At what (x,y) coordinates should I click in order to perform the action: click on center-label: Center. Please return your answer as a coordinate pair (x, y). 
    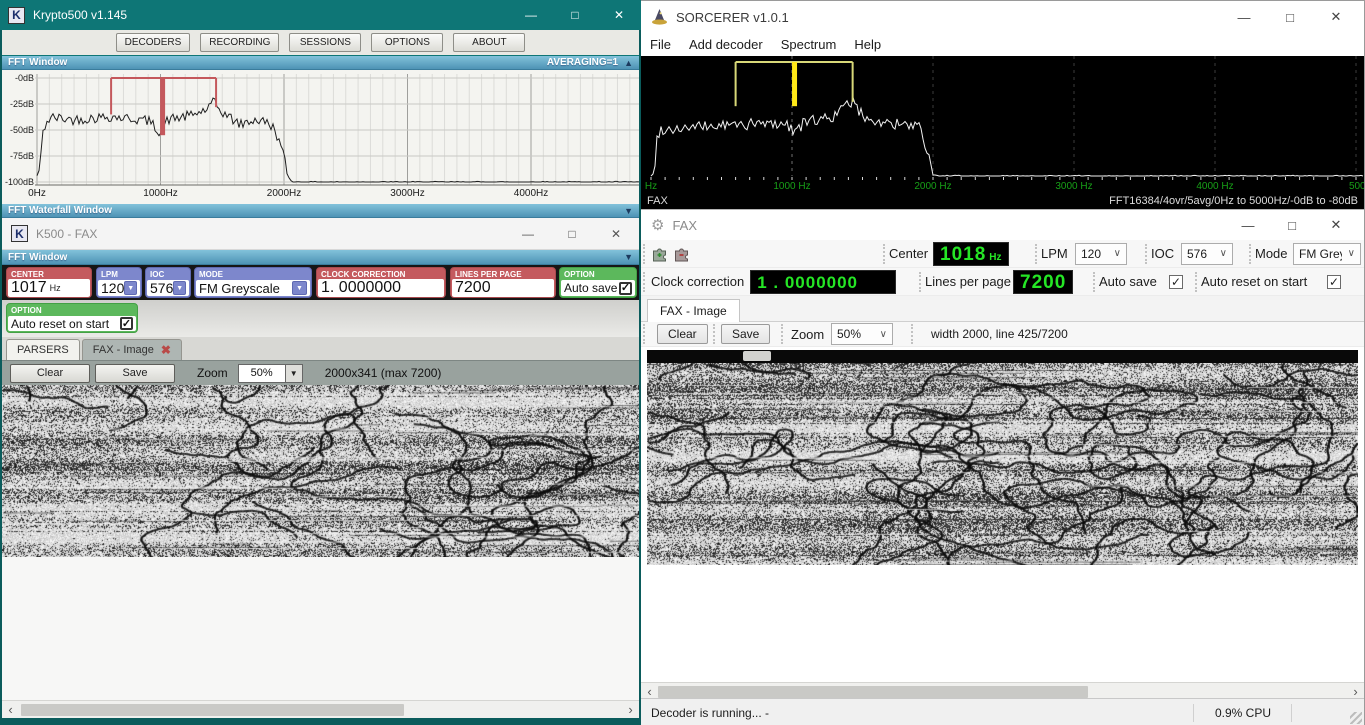
    Looking at the image, I should click on (909, 253).